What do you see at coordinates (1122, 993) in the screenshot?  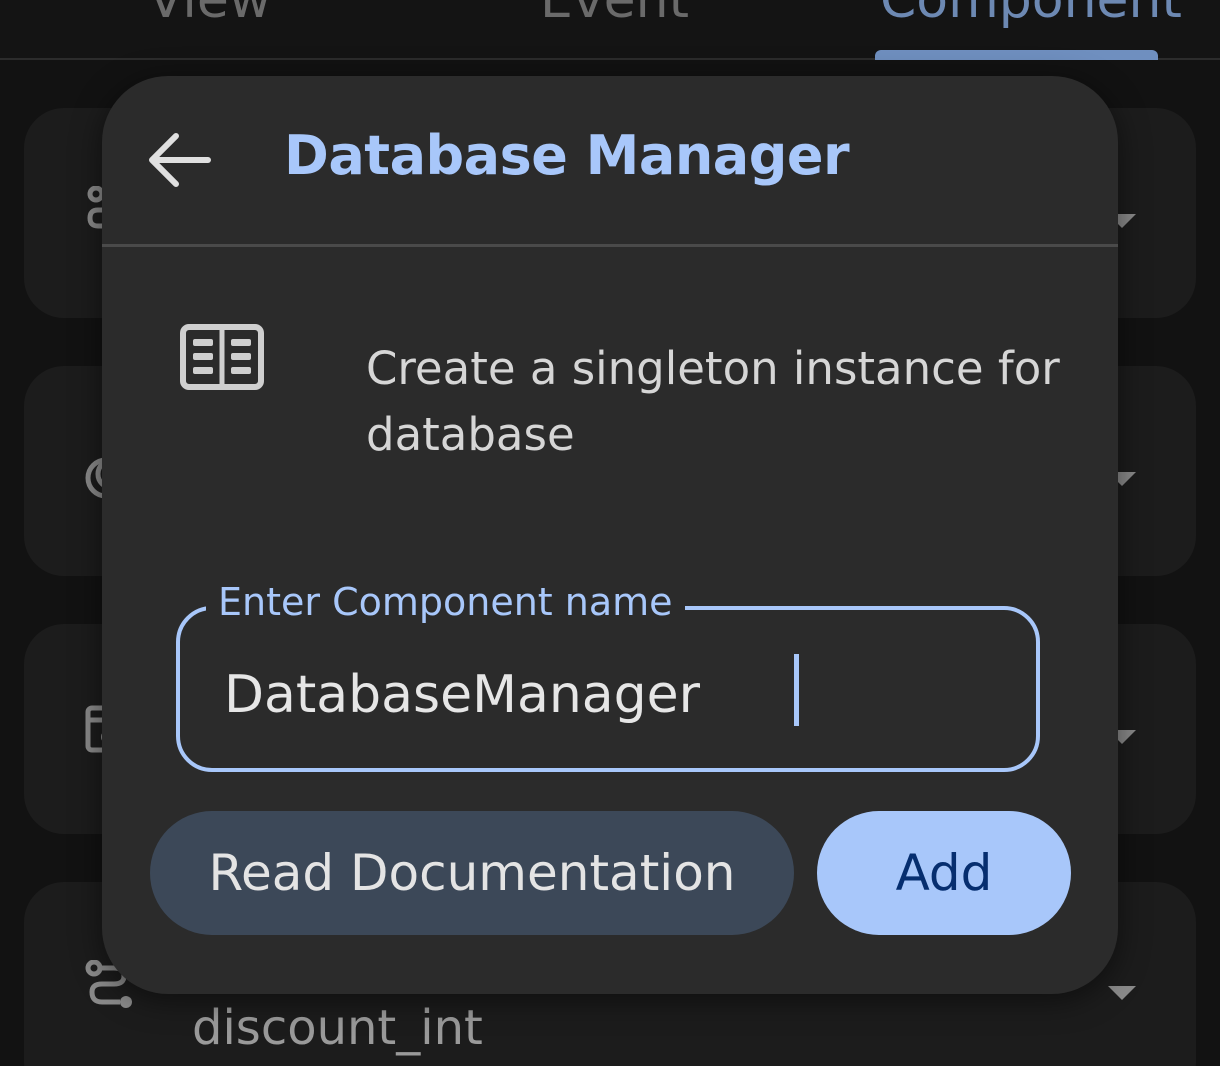 I see `dropdown-arrow-icon` at bounding box center [1122, 993].